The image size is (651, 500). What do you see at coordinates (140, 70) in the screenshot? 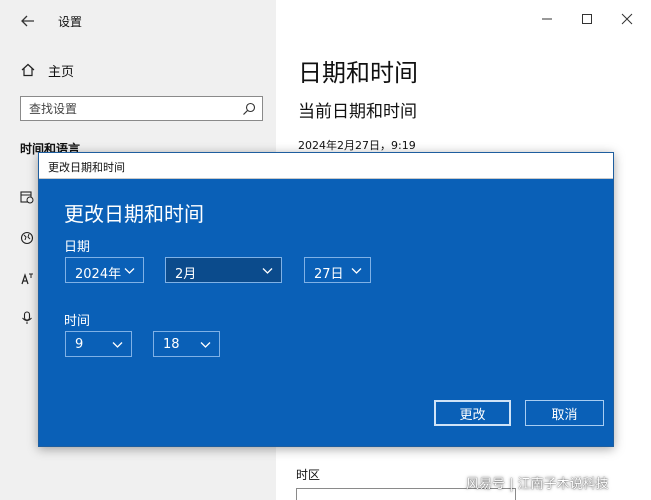
I see `sidebar-item-home: 主页` at bounding box center [140, 70].